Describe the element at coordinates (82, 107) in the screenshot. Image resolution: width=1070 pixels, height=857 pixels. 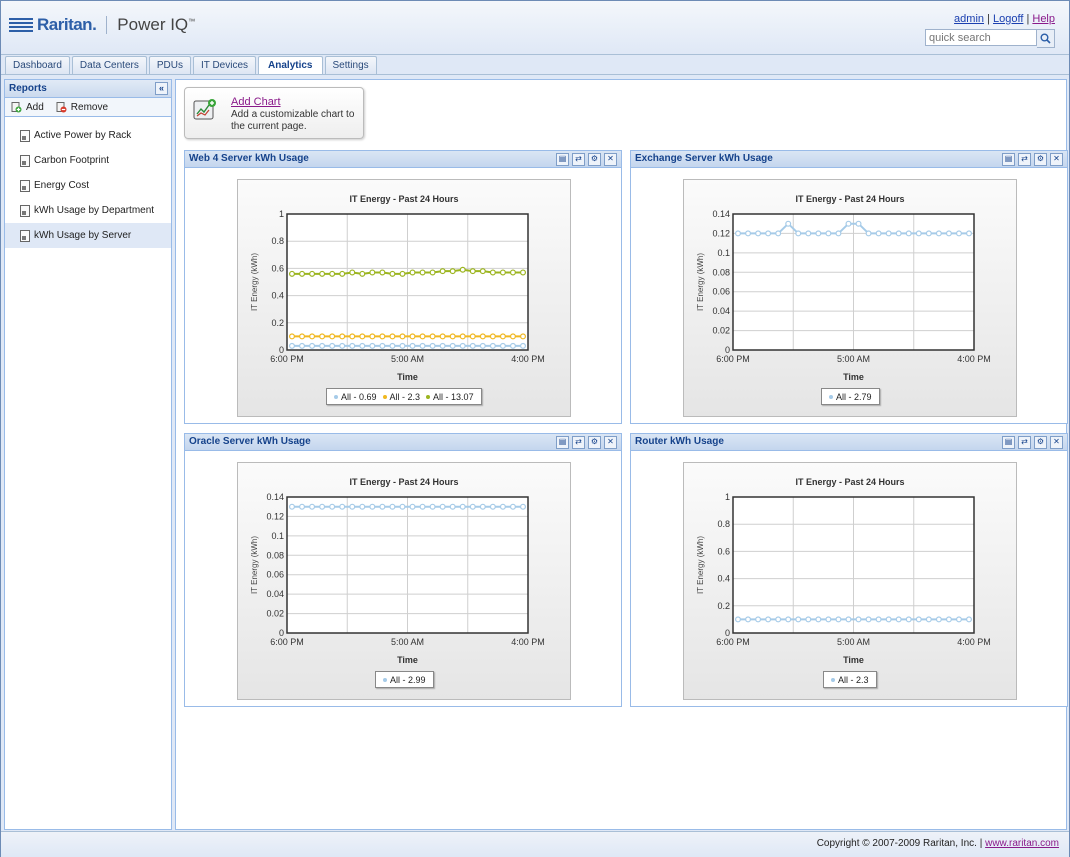
I see `remove-report-button: Remove` at that location.